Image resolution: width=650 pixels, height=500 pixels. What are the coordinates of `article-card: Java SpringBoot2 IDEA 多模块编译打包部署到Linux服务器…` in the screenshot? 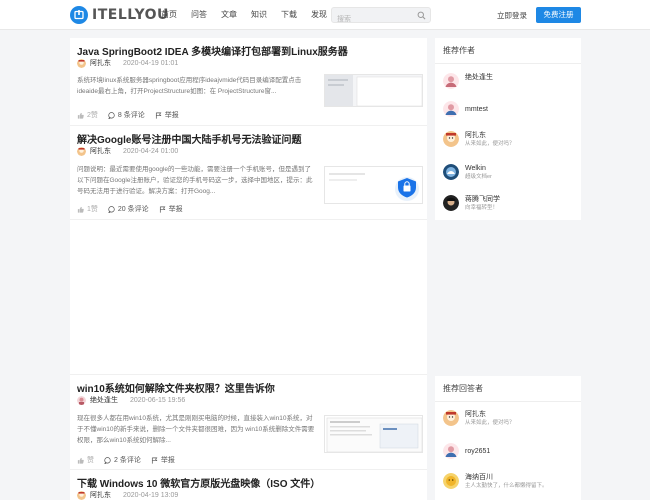 It's located at (248, 82).